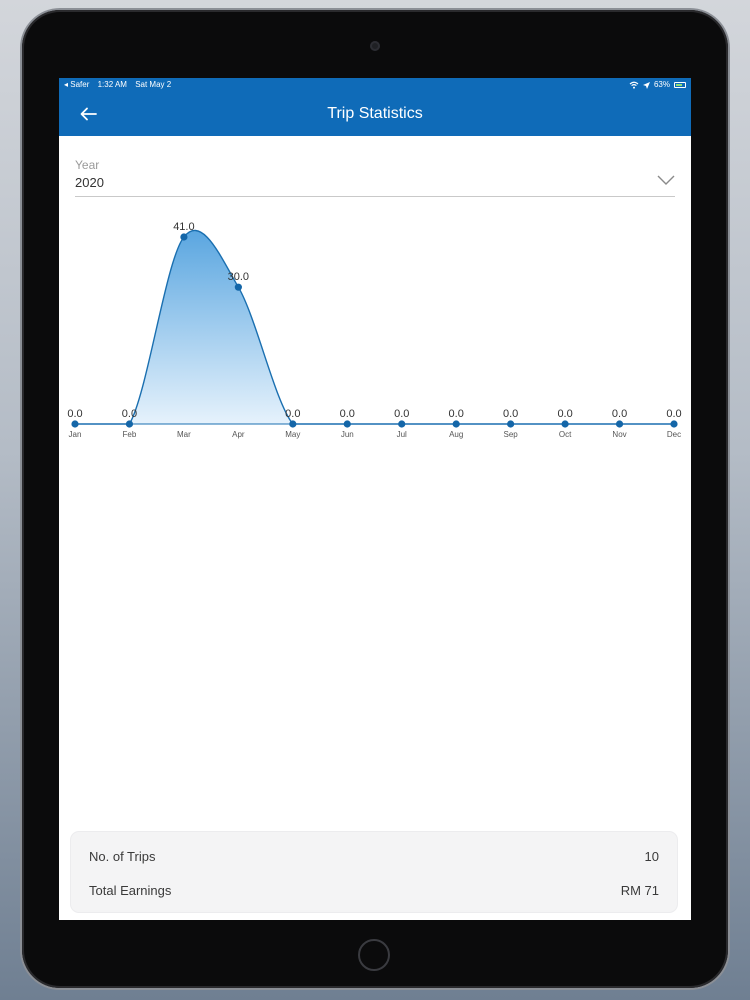  I want to click on chart-tick-label-aug: Aug, so click(456, 434).